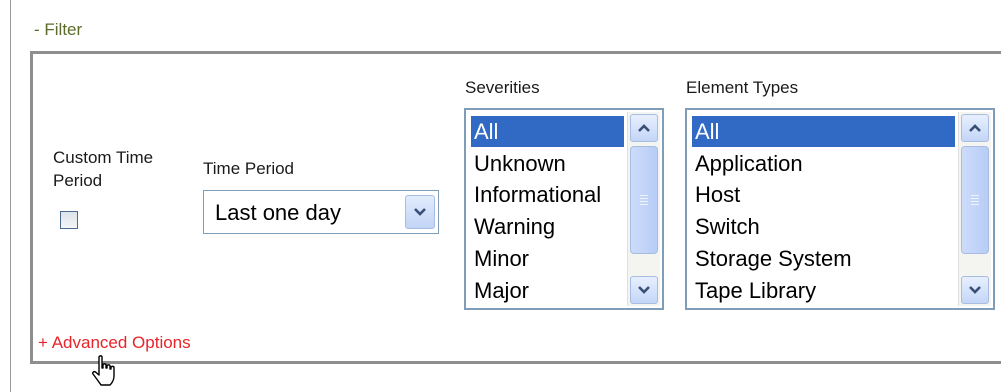 This screenshot has width=1001, height=392. Describe the element at coordinates (78, 180) in the screenshot. I see `custom-time-period-label-line2: Period` at that location.